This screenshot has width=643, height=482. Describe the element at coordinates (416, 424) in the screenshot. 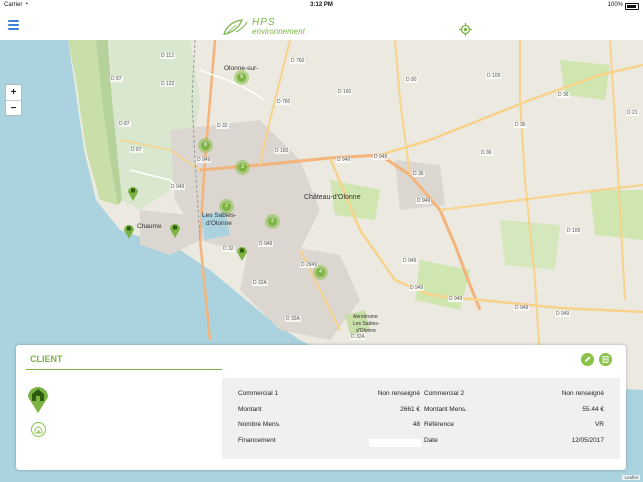

I see `nombre-mens-value: 48` at that location.